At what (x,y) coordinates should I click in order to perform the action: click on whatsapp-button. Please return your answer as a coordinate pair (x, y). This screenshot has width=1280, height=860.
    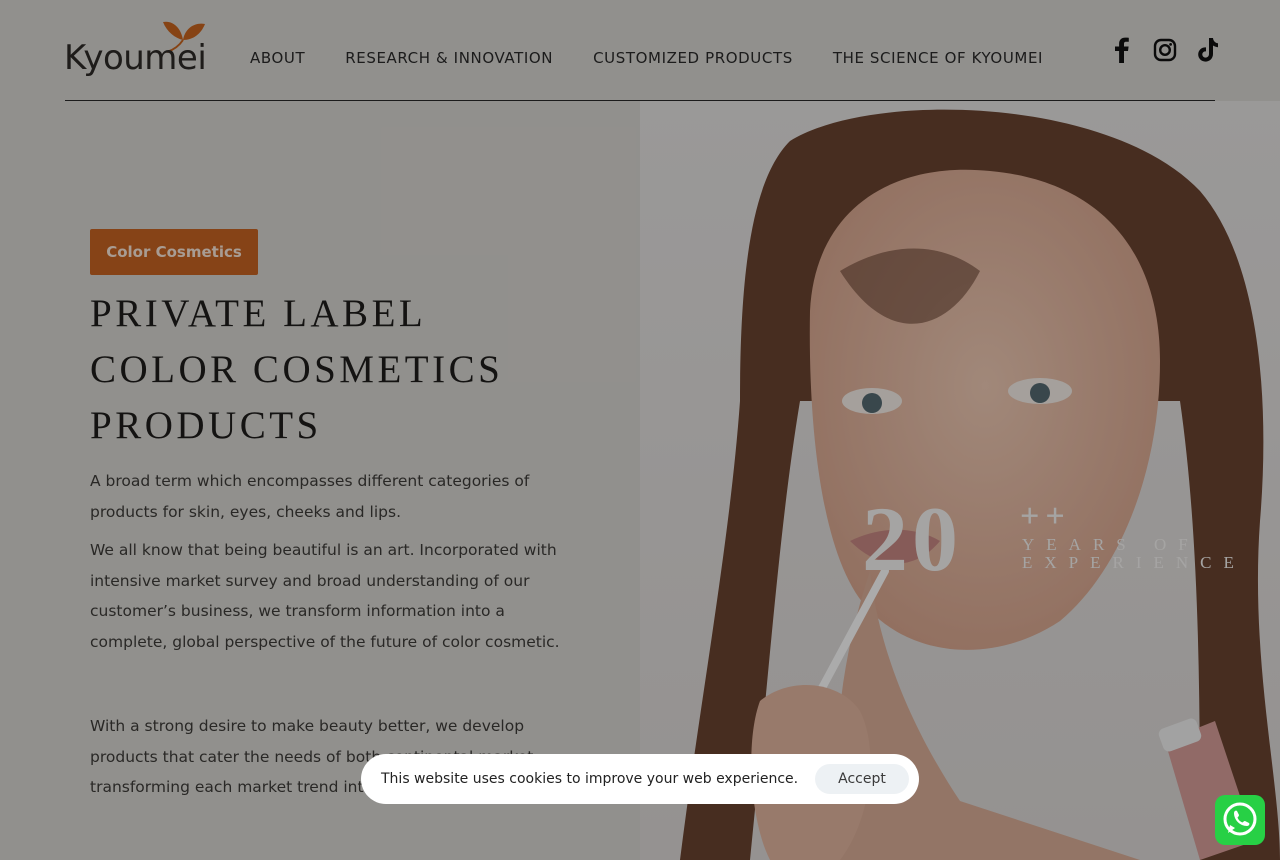
    Looking at the image, I should click on (1240, 820).